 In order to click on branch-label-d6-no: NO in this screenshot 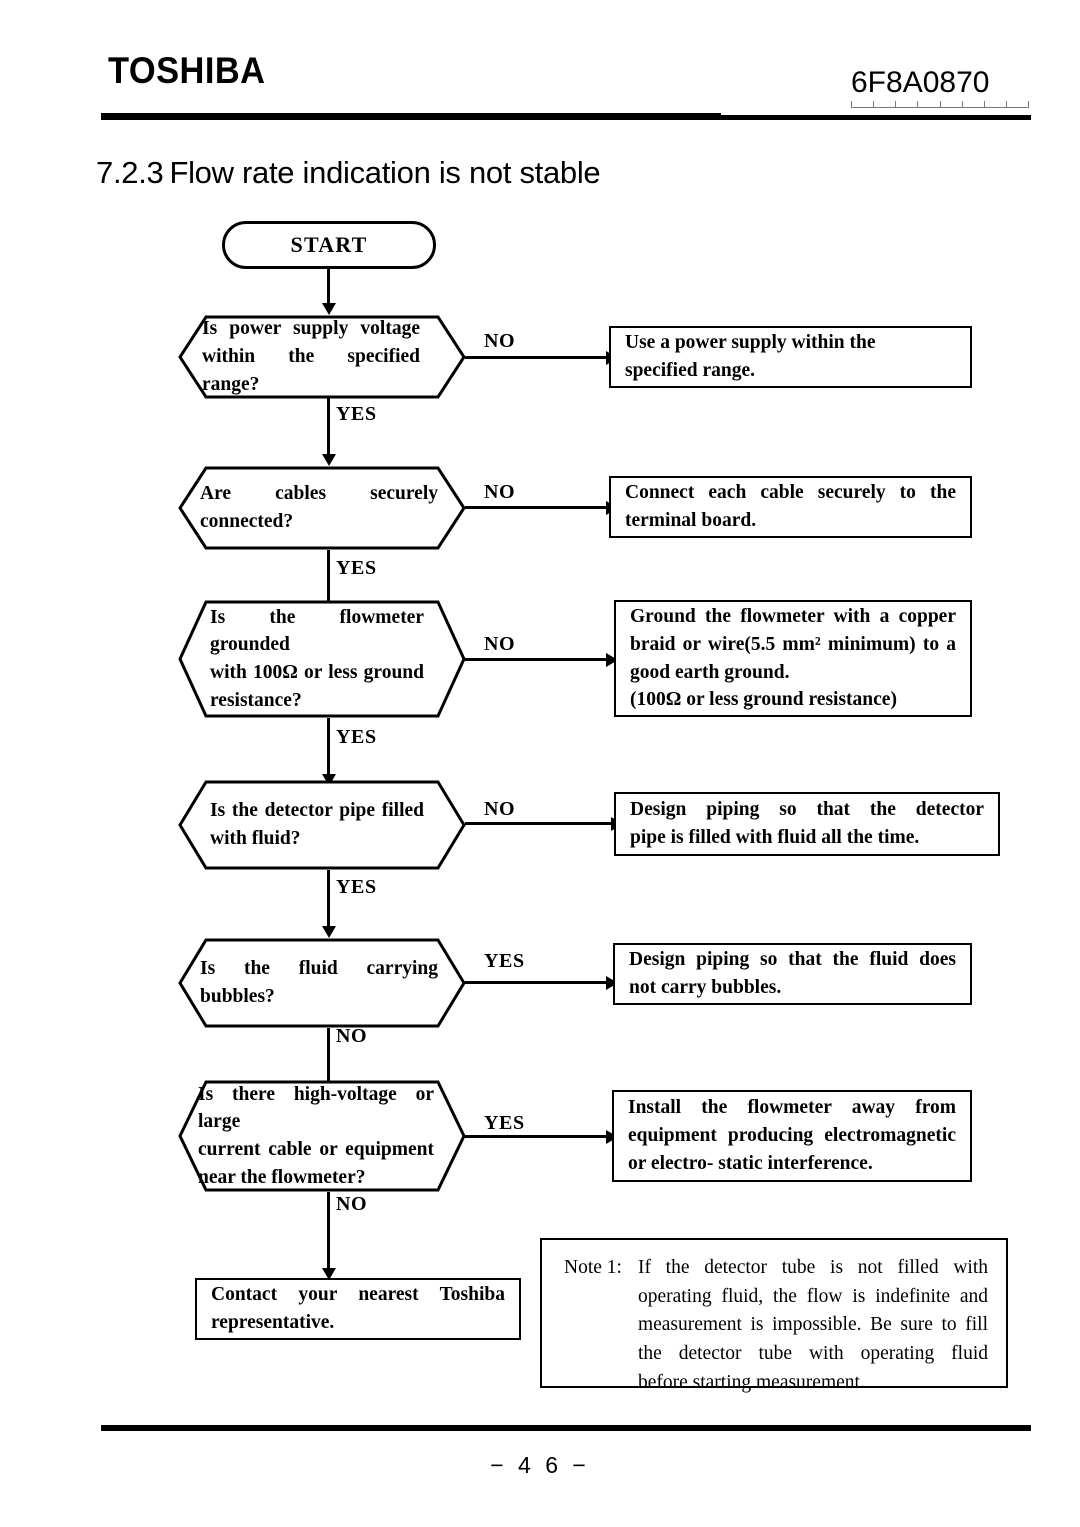, I will do `click(352, 1204)`.